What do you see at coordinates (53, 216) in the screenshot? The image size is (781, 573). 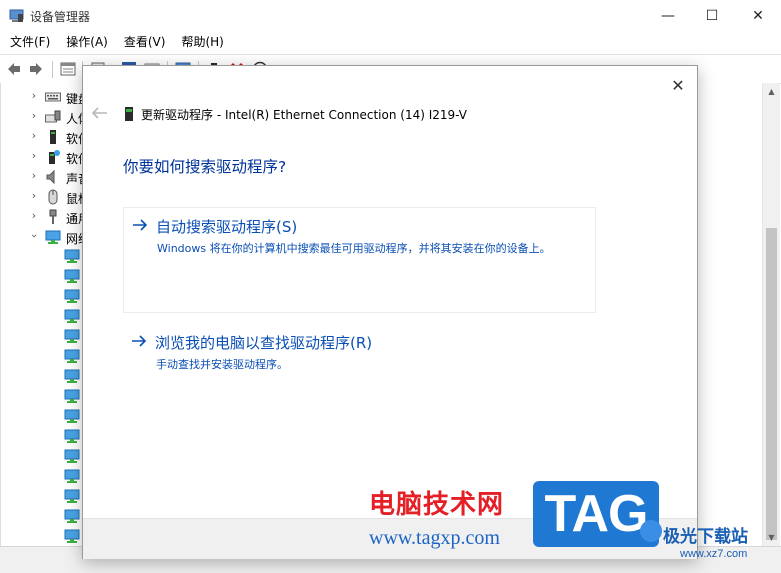 I see `usb-icon` at bounding box center [53, 216].